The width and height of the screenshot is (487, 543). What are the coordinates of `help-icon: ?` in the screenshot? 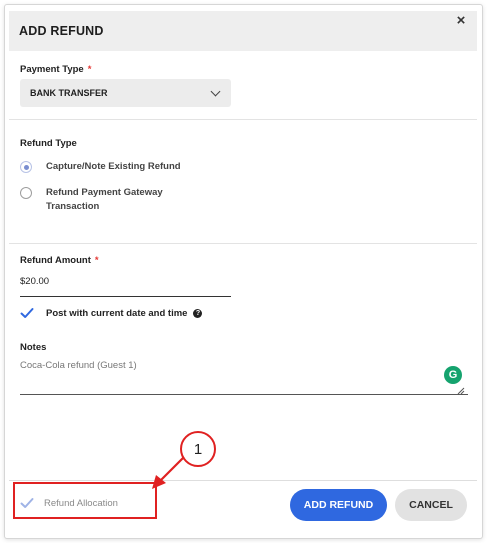 It's located at (198, 313).